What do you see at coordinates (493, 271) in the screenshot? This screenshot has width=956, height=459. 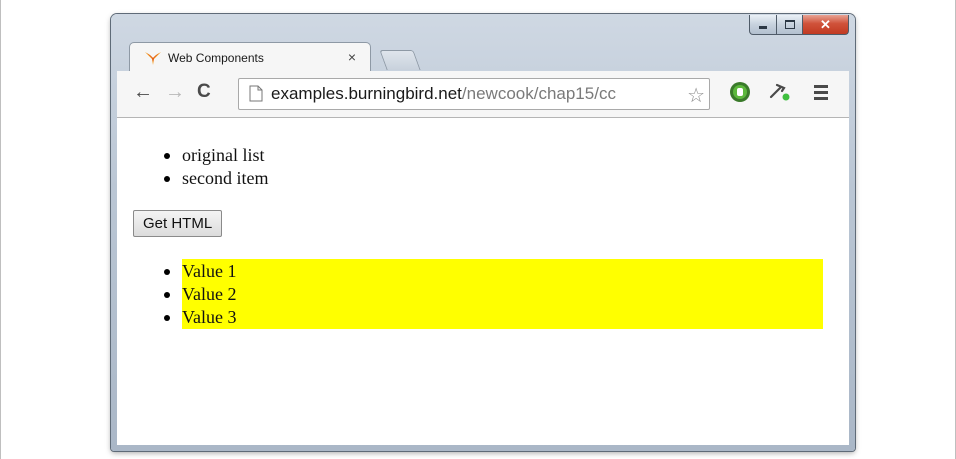 I see `list-item: Value 1` at bounding box center [493, 271].